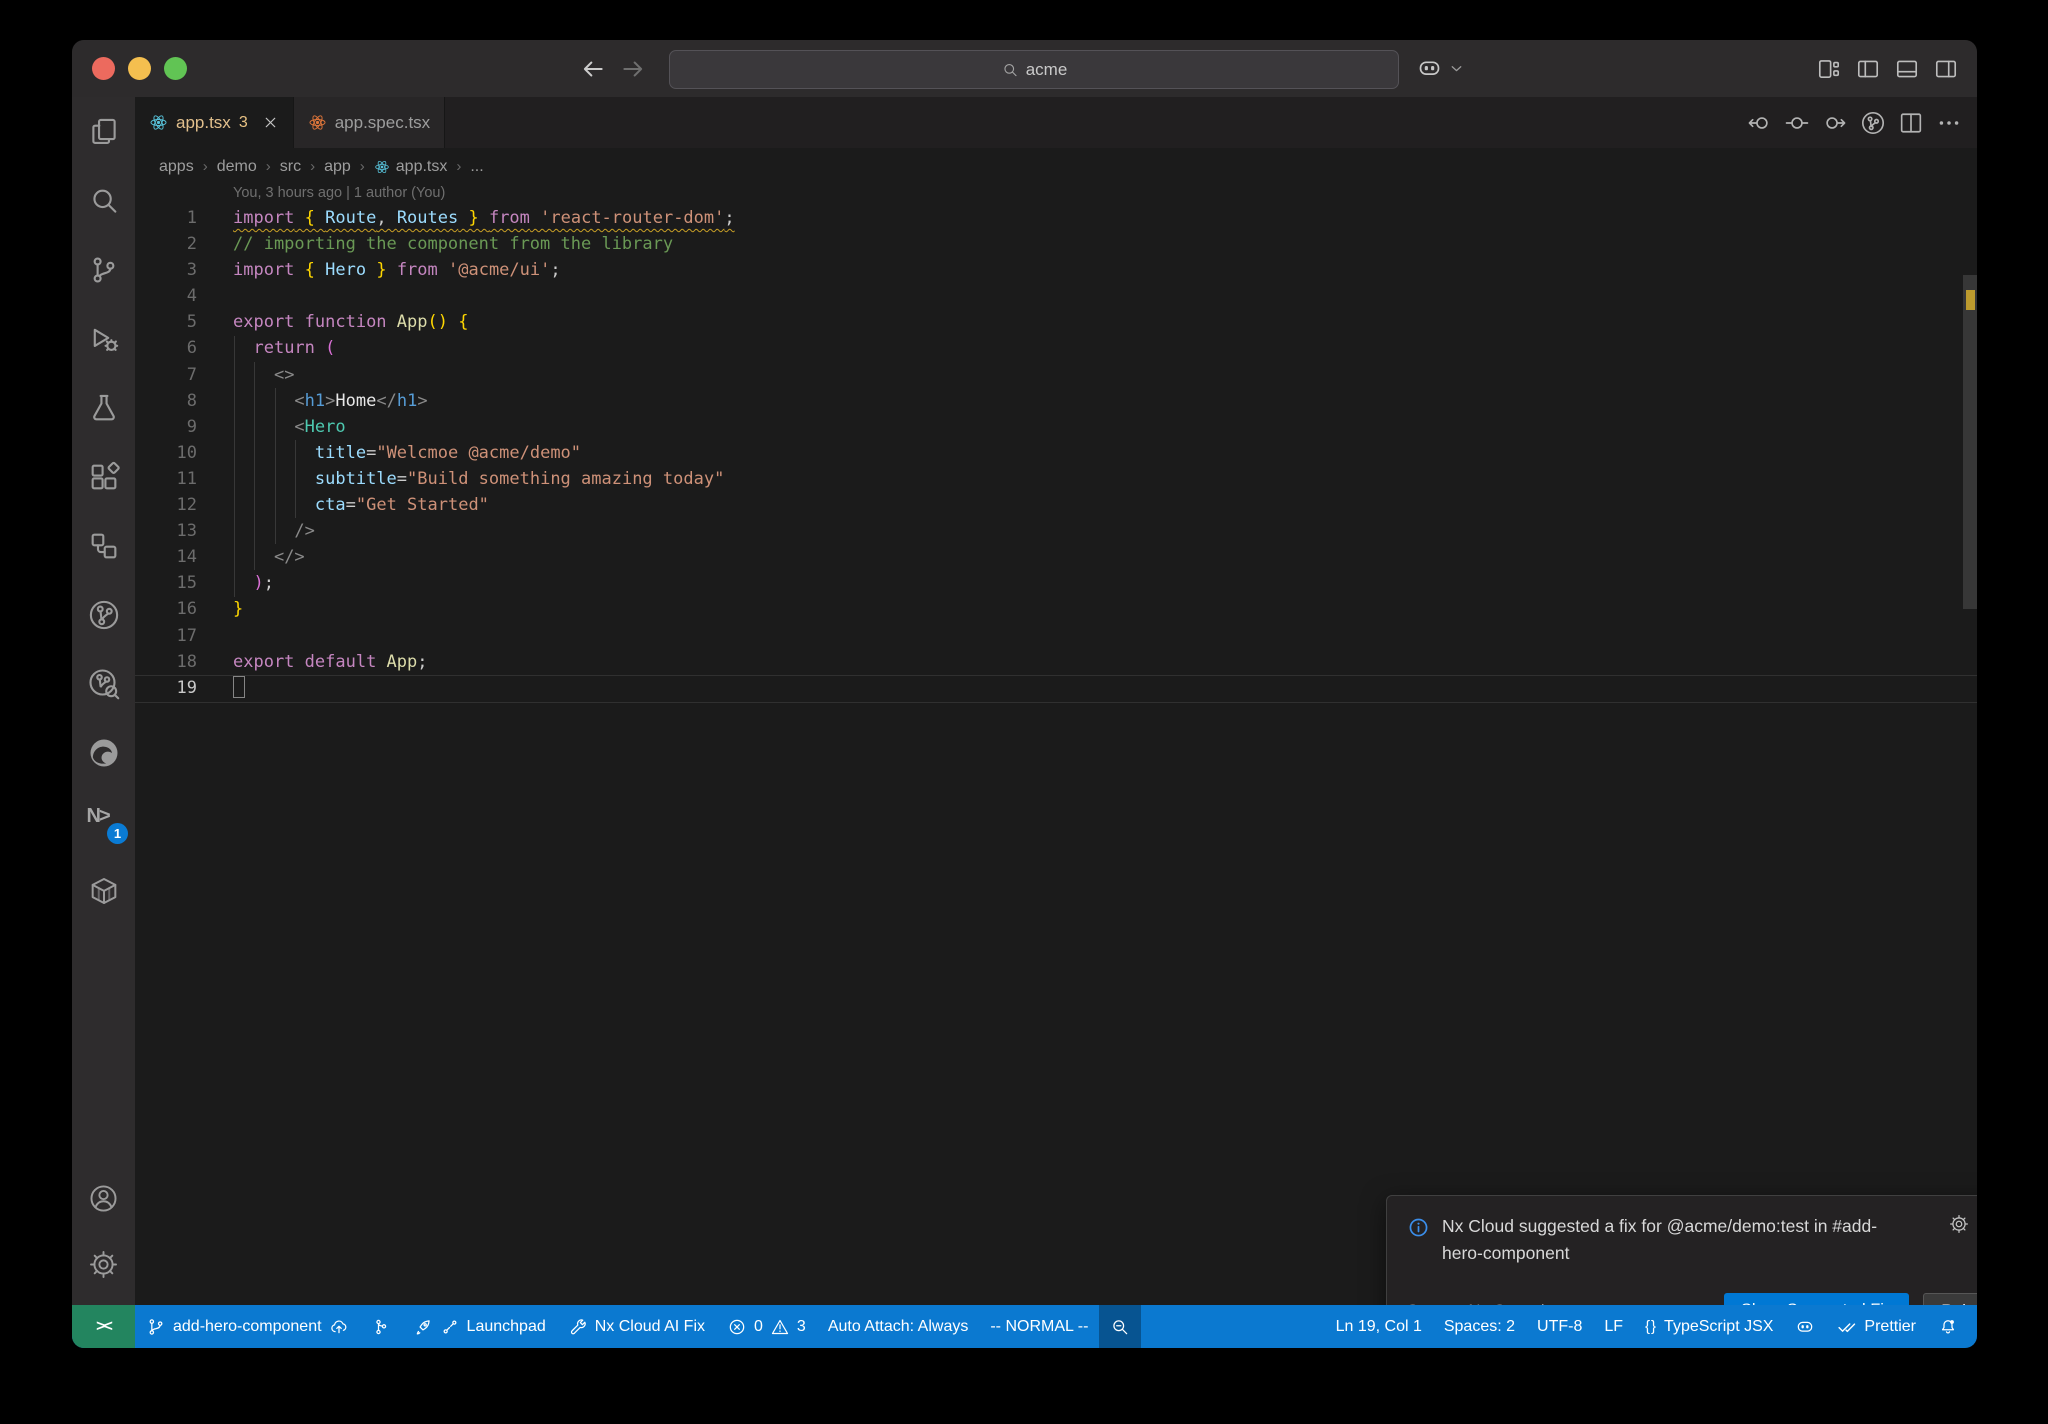  What do you see at coordinates (103, 1326) in the screenshot?
I see `remote-indicator: ><` at bounding box center [103, 1326].